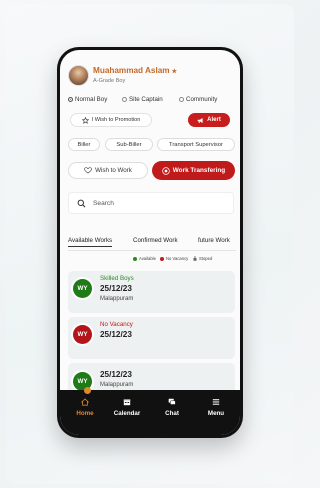  I want to click on promotion-label: I Wish to Promotion, so click(116, 120).